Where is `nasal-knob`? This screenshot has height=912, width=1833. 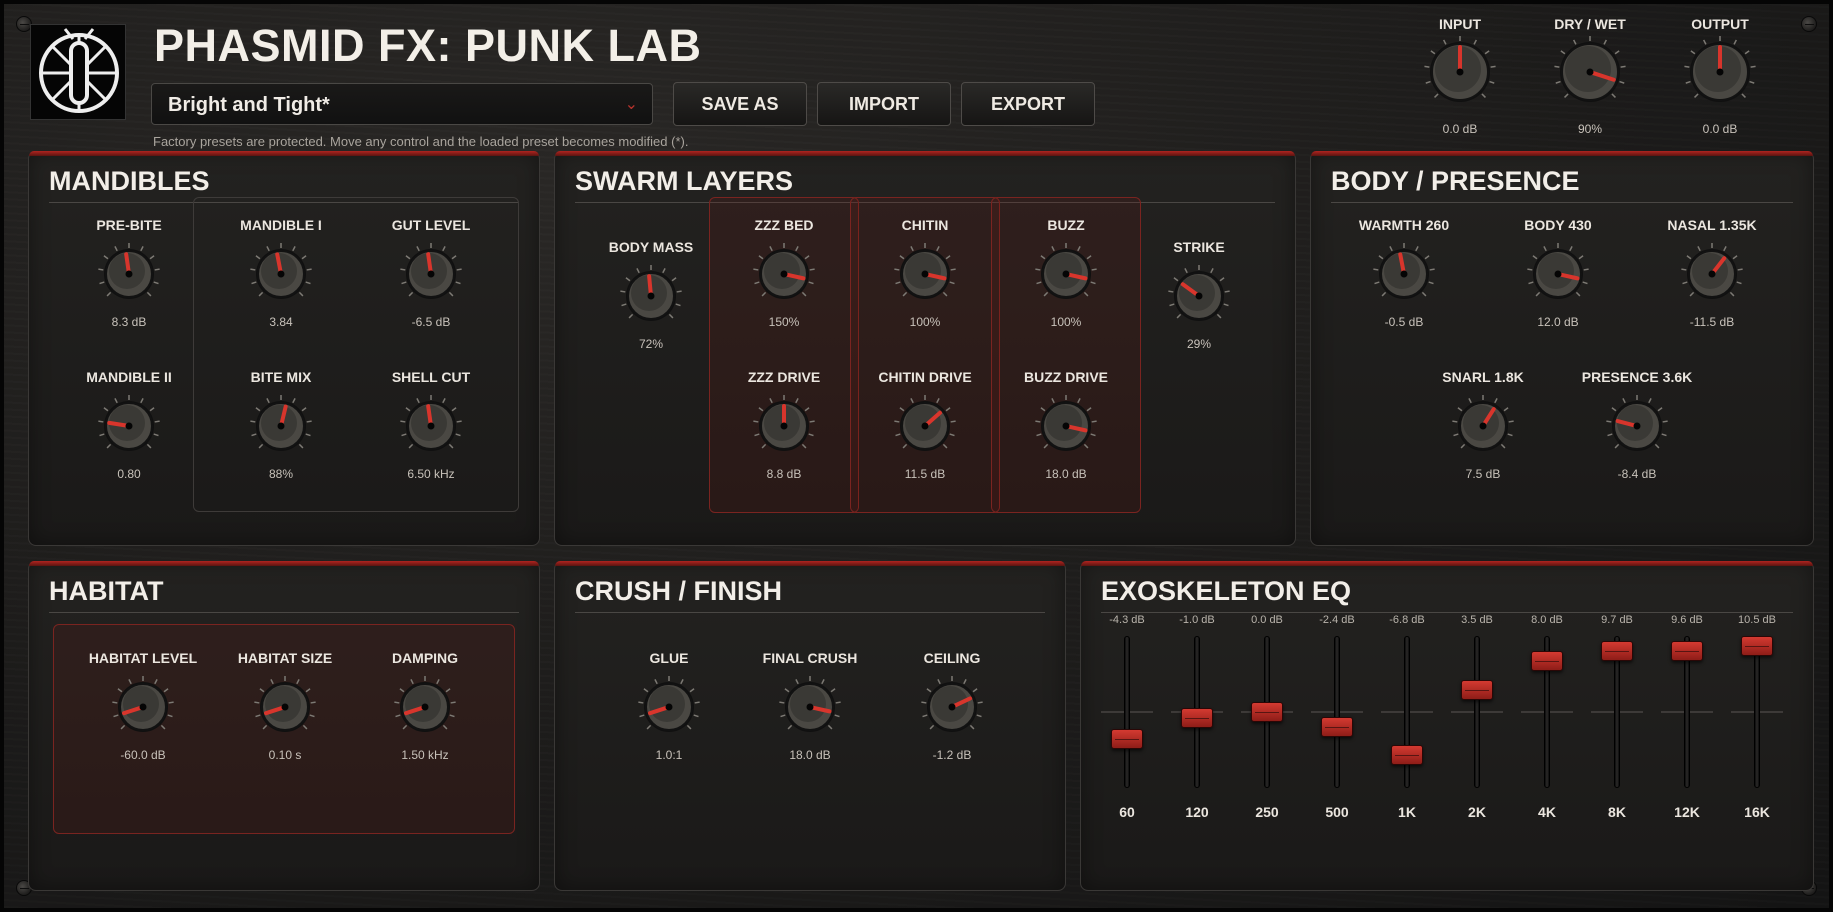 nasal-knob is located at coordinates (1712, 274).